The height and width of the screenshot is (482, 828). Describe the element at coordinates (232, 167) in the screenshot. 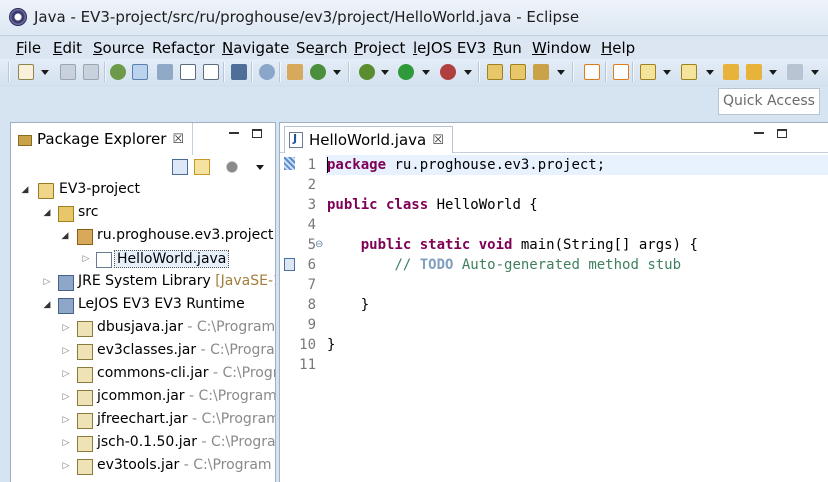

I see `focus-icon` at that location.